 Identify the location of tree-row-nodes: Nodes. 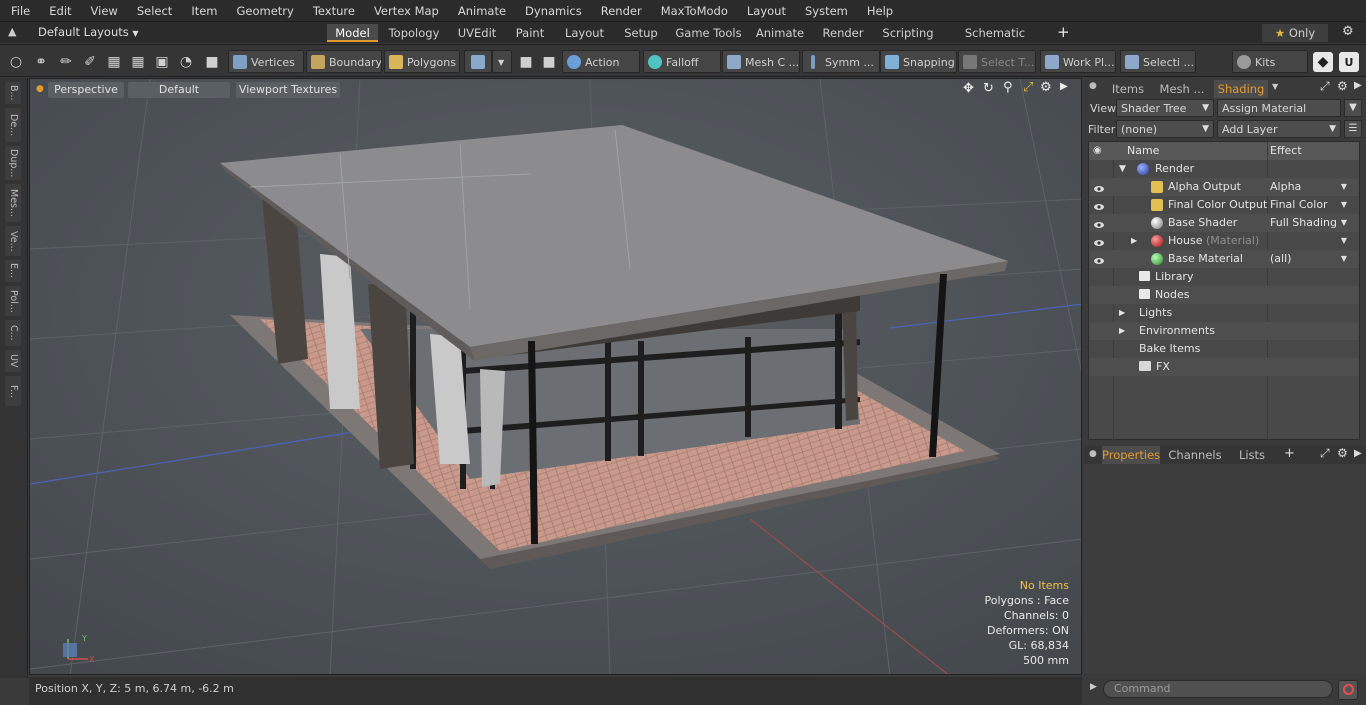
(1224, 295).